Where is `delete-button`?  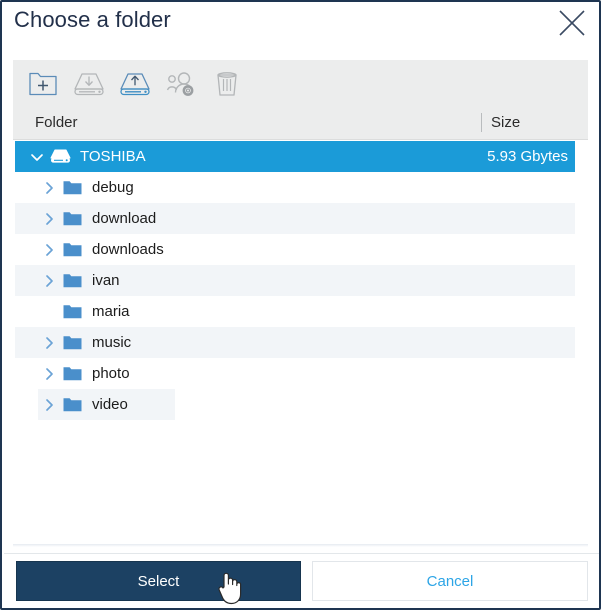
delete-button is located at coordinates (227, 84).